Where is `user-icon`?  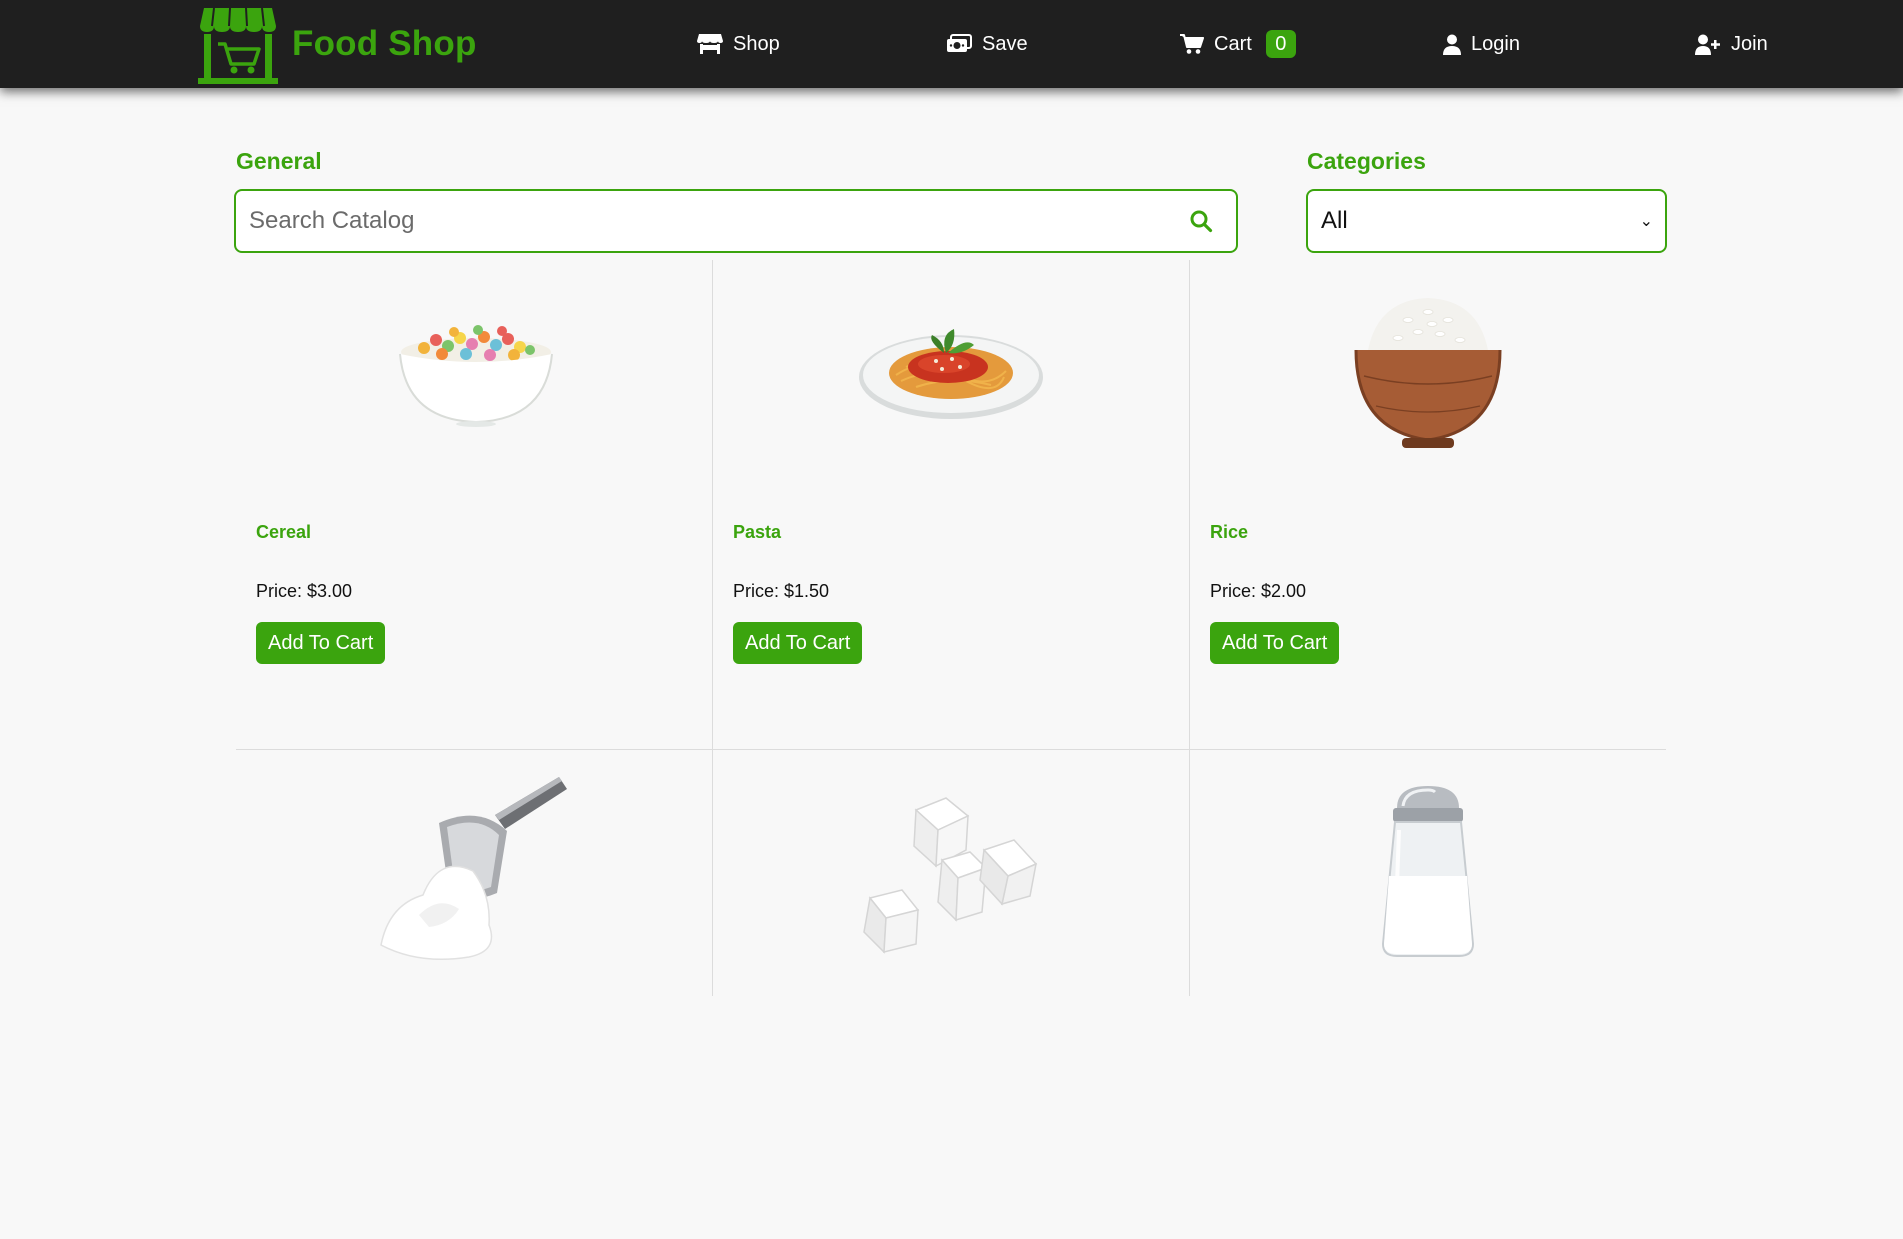 user-icon is located at coordinates (1452, 44).